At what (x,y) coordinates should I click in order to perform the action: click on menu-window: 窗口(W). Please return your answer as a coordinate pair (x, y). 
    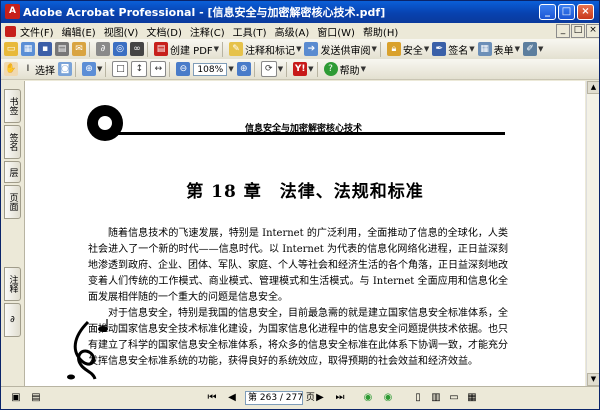
    Looking at the image, I should click on (336, 31).